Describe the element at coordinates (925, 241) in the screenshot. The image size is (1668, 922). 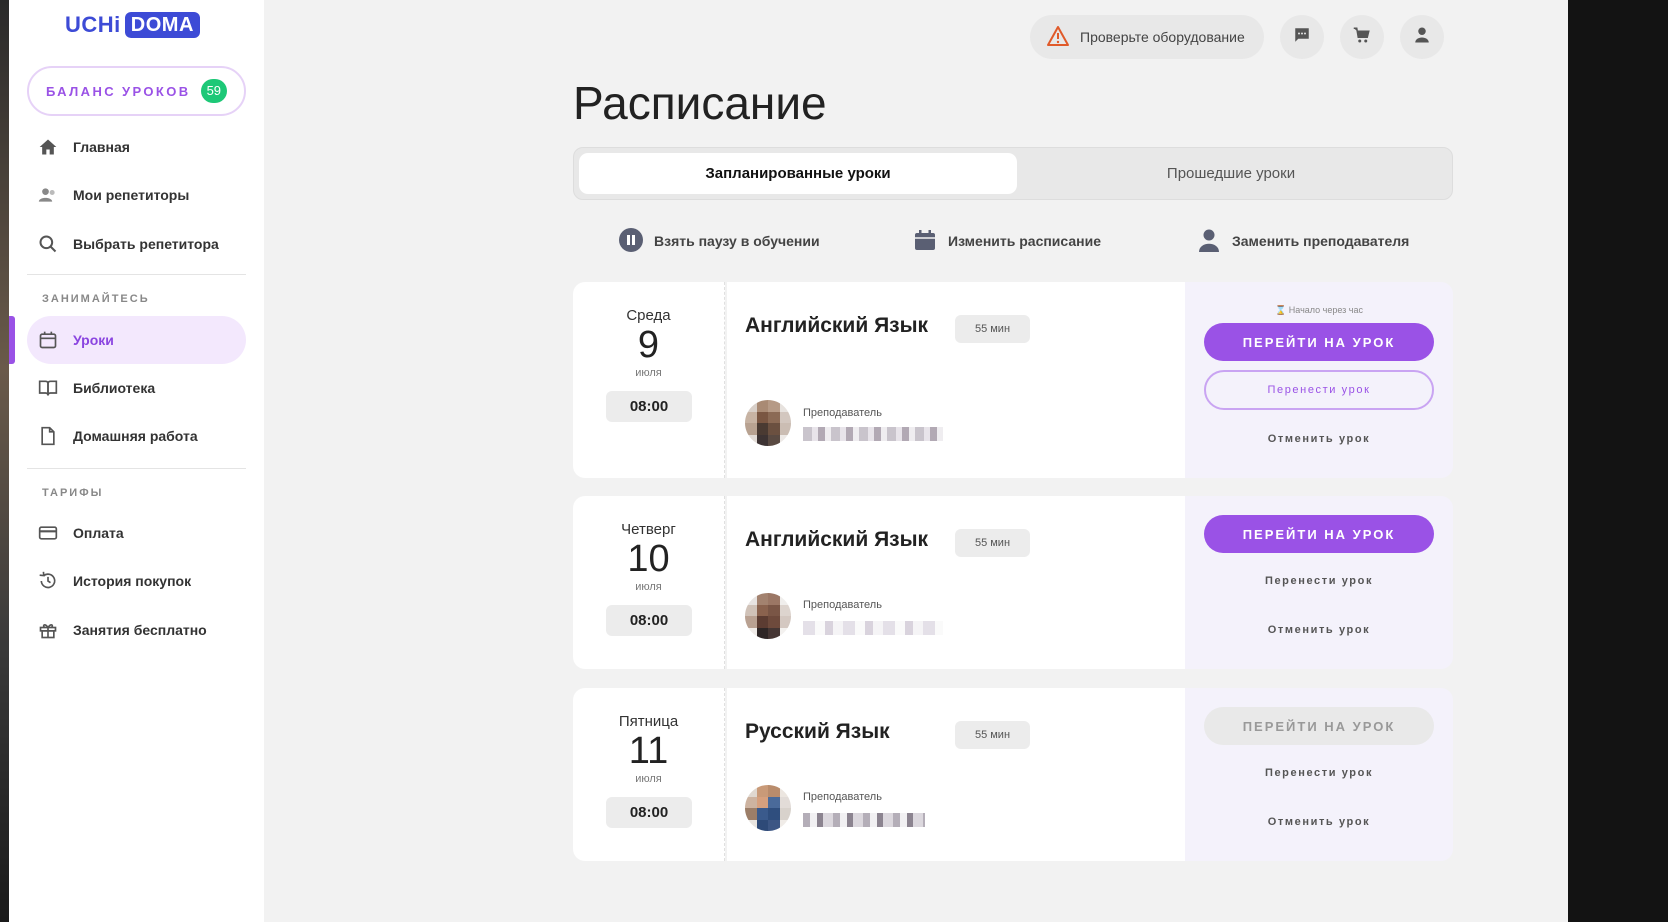
I see `calendar-icon` at that location.